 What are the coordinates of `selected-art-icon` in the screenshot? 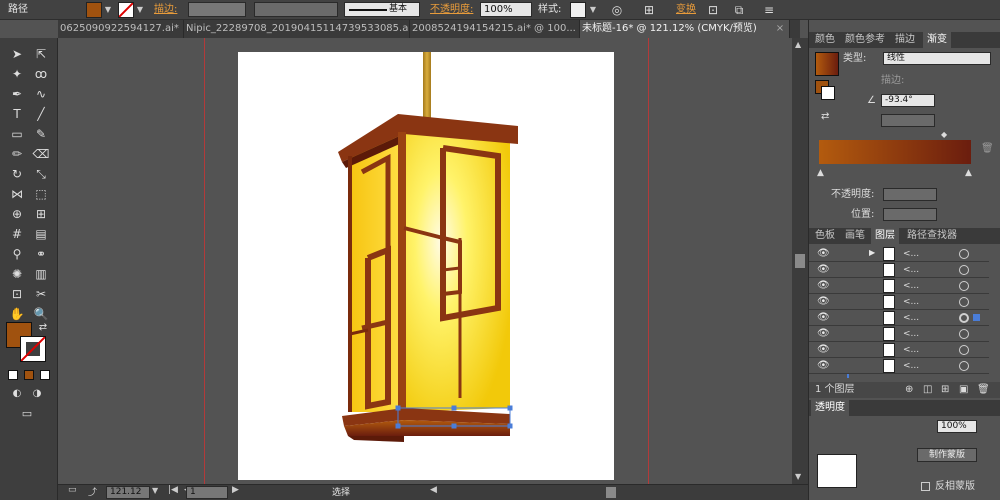 It's located at (976, 317).